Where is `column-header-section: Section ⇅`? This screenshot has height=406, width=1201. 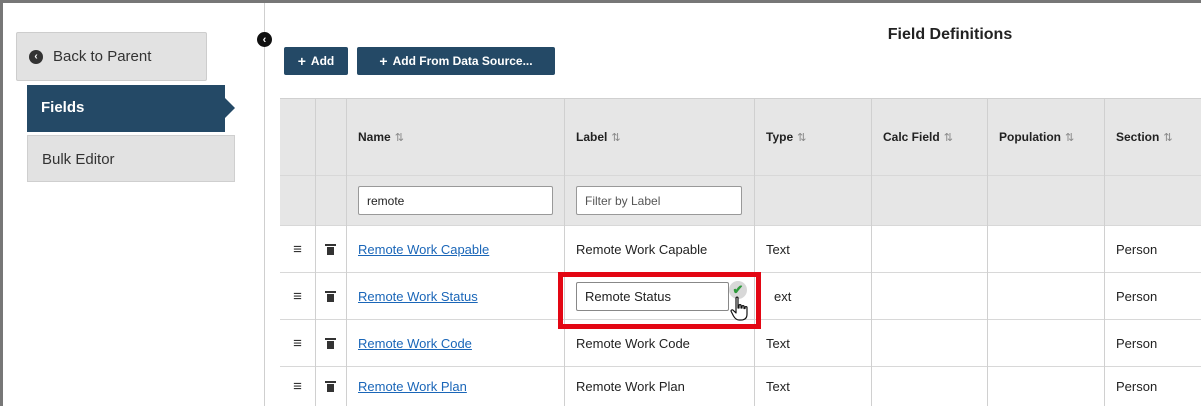
column-header-section: Section ⇅ is located at coordinates (1152, 137).